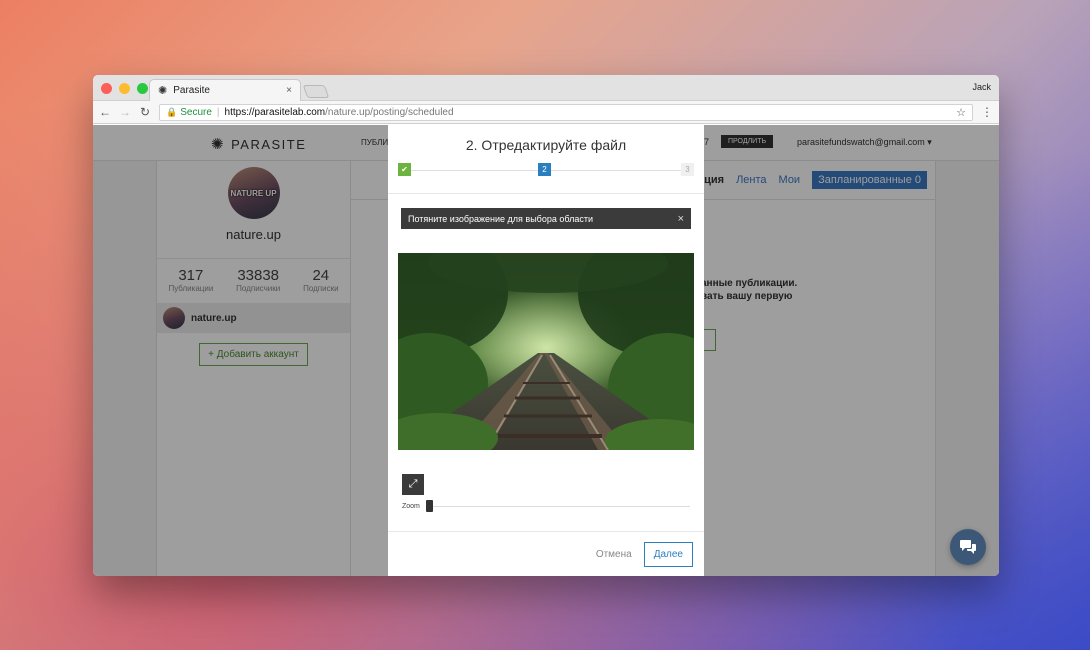 This screenshot has width=1090, height=650. Describe the element at coordinates (429, 506) in the screenshot. I see `zoom-slider-thumb` at that location.